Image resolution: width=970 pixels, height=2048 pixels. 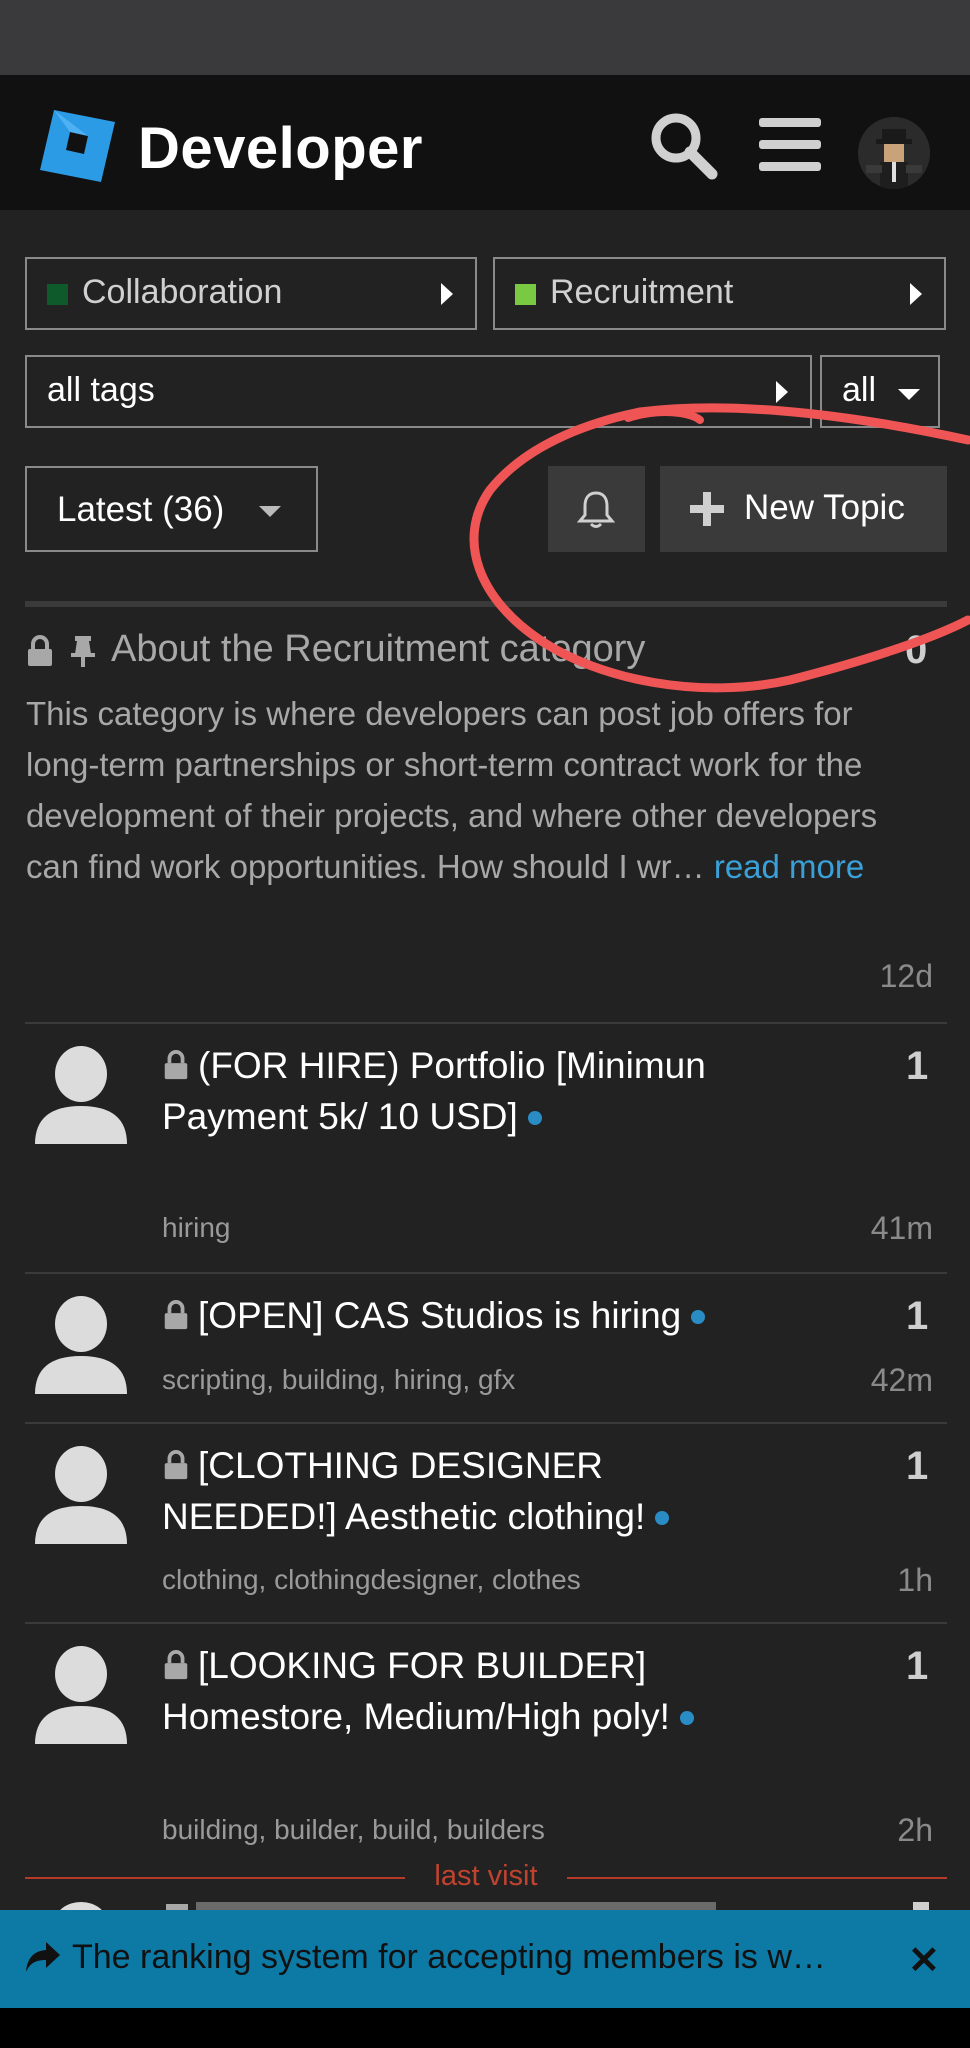 I want to click on breadcrumb-collaboration: Collaboration, so click(x=251, y=293).